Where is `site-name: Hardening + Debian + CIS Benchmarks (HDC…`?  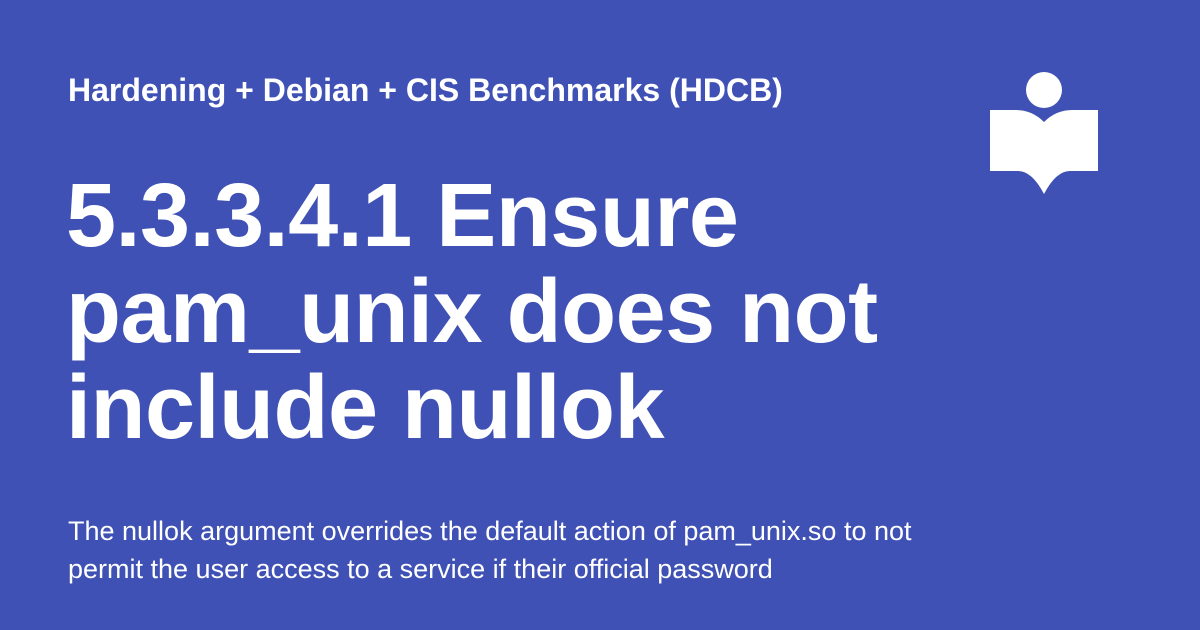 site-name: Hardening + Debian + CIS Benchmarks (HDC… is located at coordinates (425, 90).